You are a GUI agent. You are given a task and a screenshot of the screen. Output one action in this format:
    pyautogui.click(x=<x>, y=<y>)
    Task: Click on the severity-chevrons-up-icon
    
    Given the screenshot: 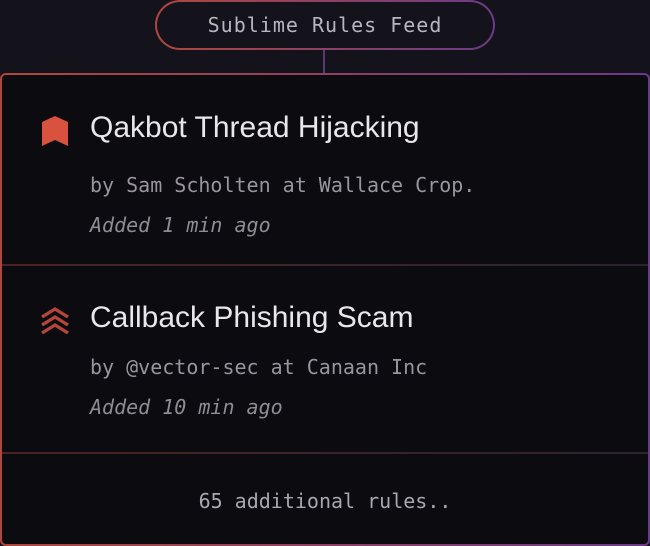 What is the action you would take?
    pyautogui.click(x=55, y=321)
    